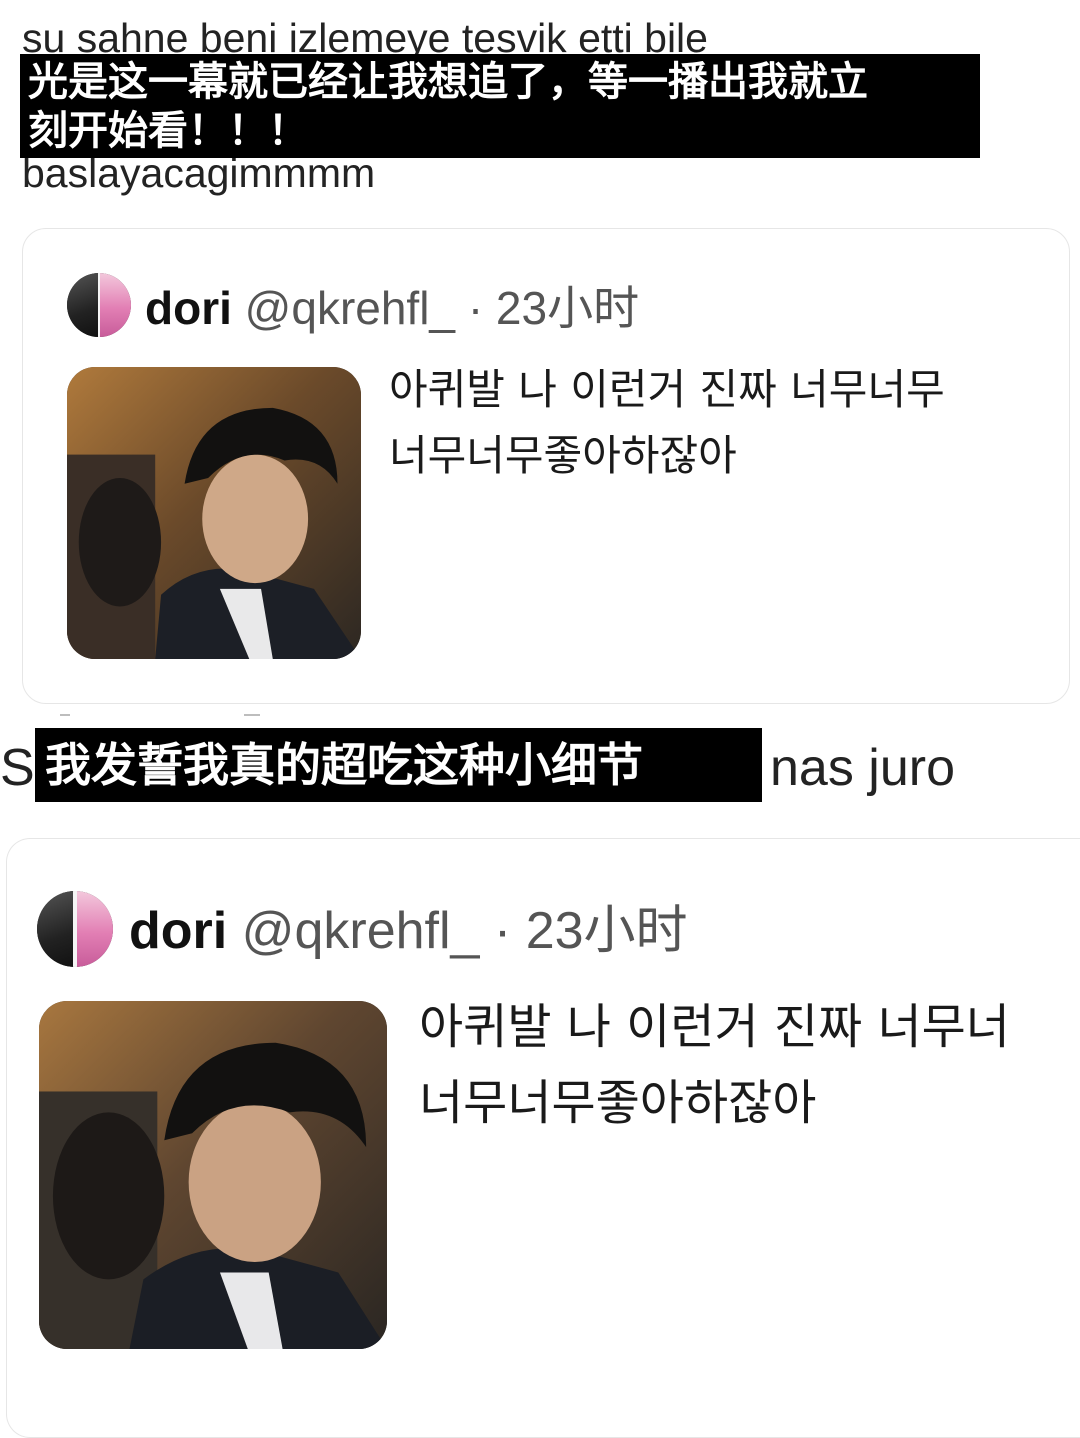 The width and height of the screenshot is (1080, 1438). I want to click on original-caption-line-3-right: nas juro, so click(862, 768).